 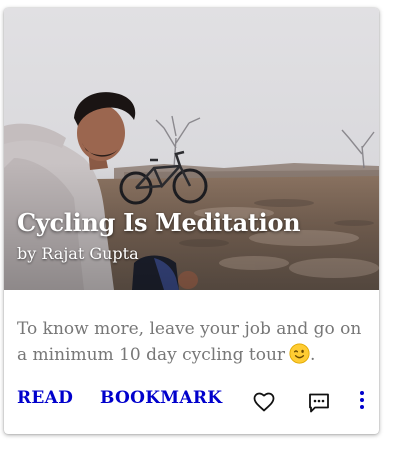 I want to click on like-button, so click(x=264, y=404).